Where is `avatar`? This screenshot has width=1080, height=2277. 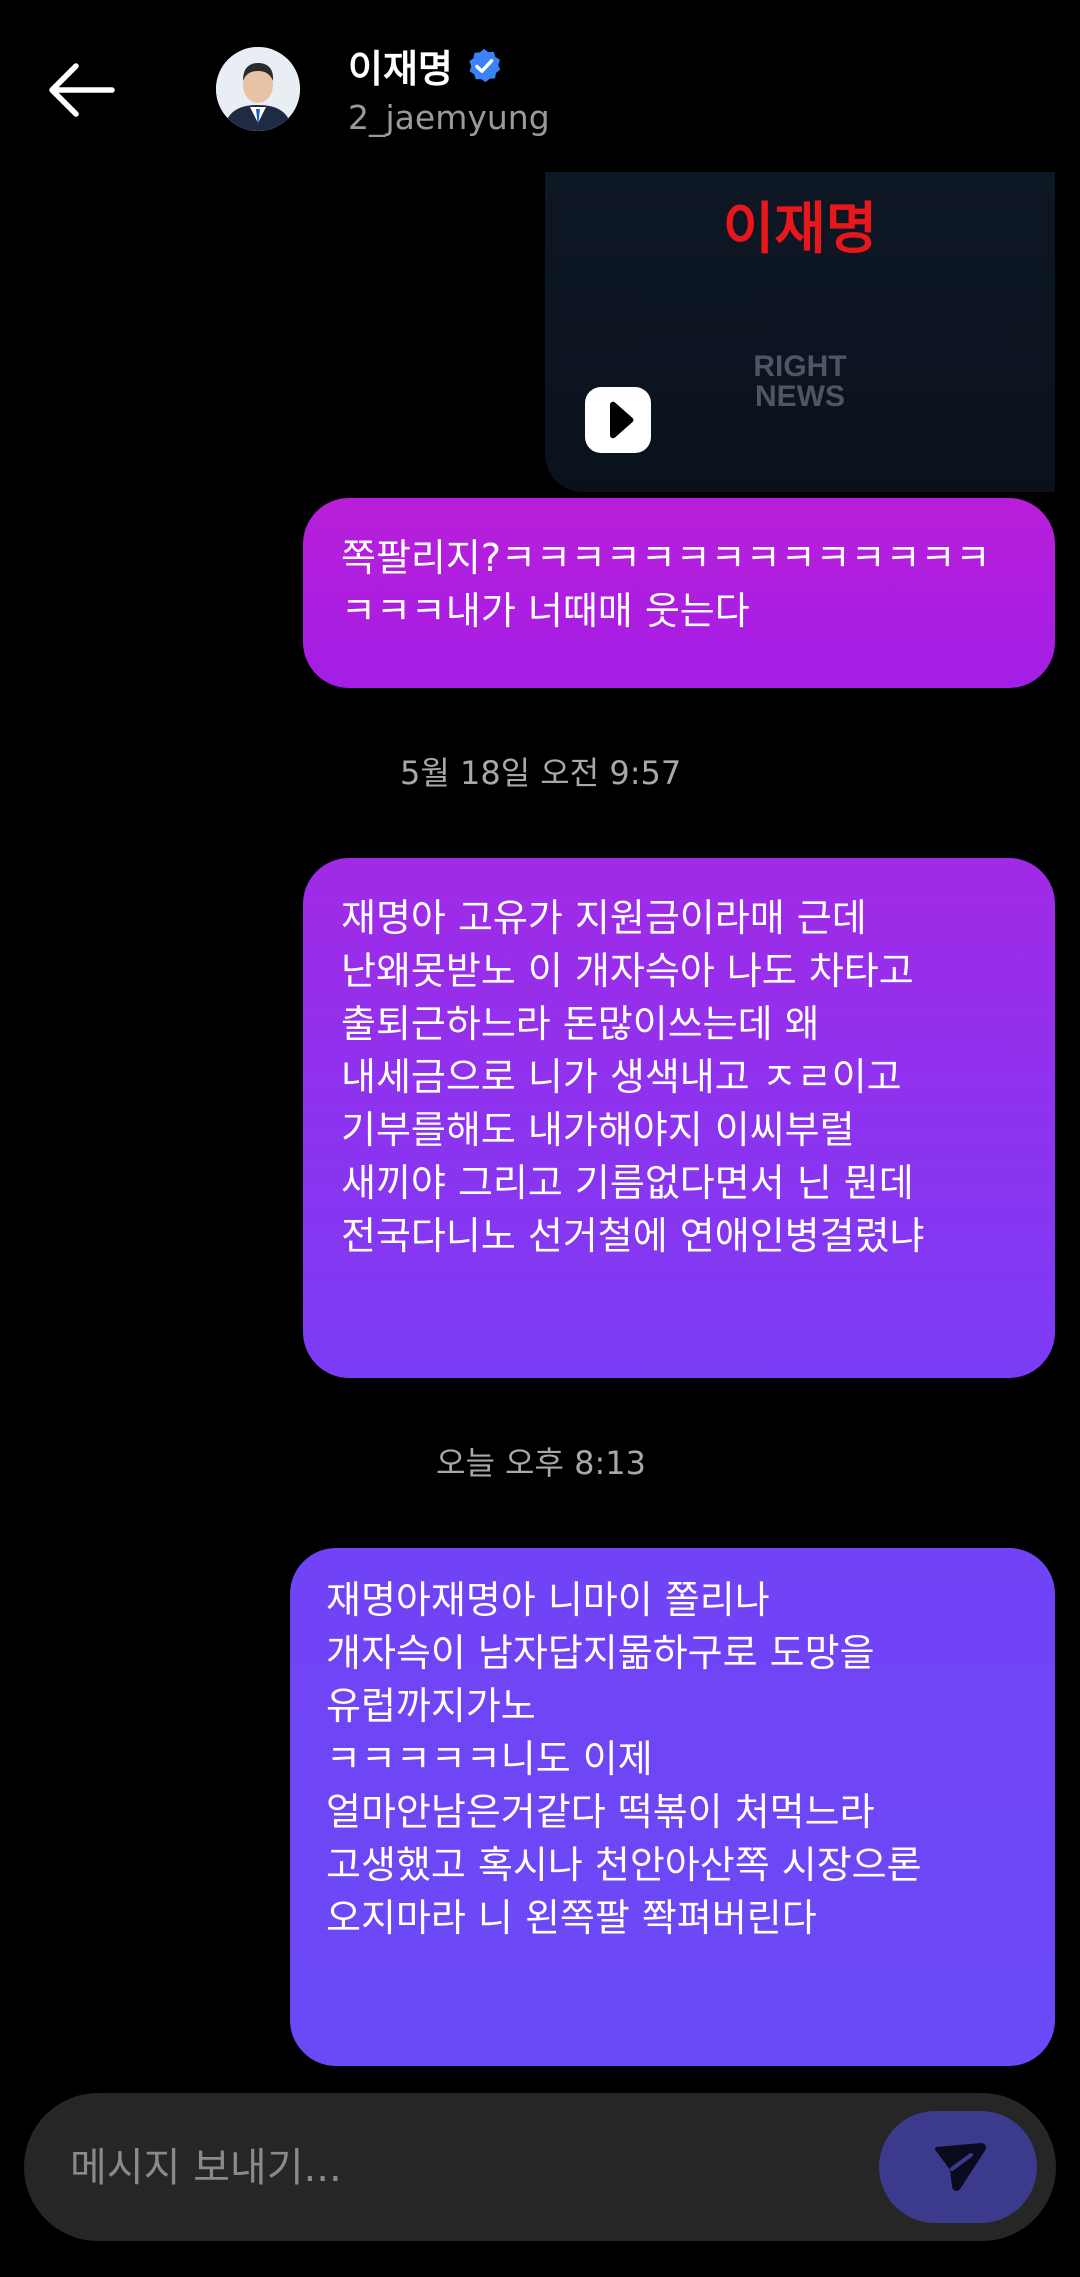 avatar is located at coordinates (258, 89).